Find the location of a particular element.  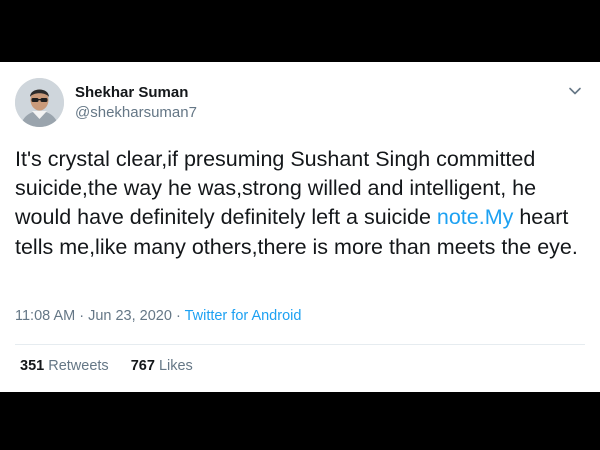

retweets-label: Retweets is located at coordinates (78, 366).